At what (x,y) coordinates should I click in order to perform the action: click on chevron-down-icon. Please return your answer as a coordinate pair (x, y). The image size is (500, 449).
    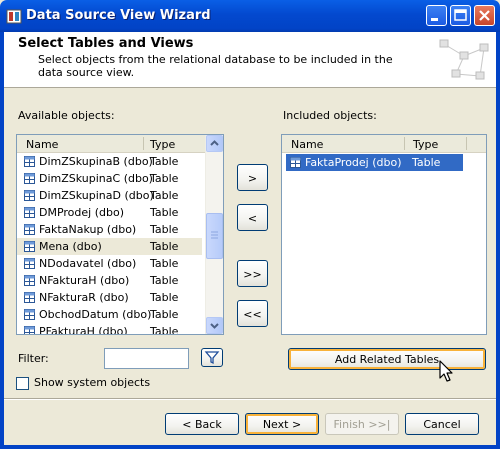
    Looking at the image, I should click on (214, 326).